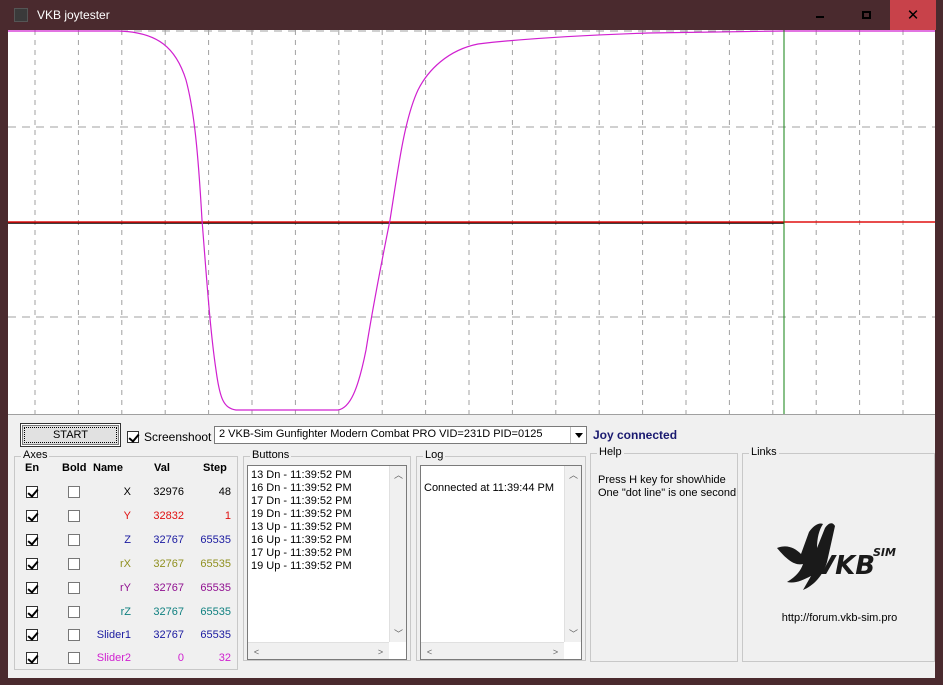  I want to click on dropdown-arrow, so click(578, 435).